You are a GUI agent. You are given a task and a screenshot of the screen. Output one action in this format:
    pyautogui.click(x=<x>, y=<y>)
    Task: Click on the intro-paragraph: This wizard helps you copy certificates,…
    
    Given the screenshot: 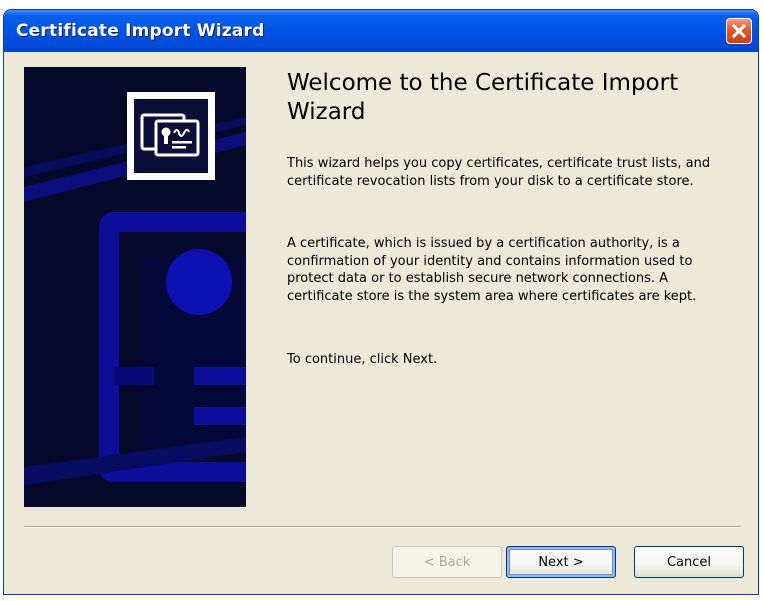 What is the action you would take?
    pyautogui.click(x=499, y=172)
    